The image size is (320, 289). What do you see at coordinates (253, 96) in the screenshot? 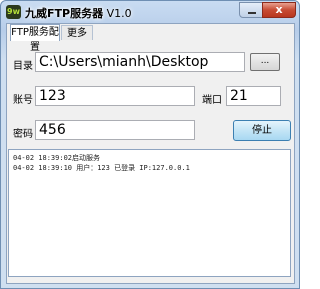
I see `port-field: 21` at bounding box center [253, 96].